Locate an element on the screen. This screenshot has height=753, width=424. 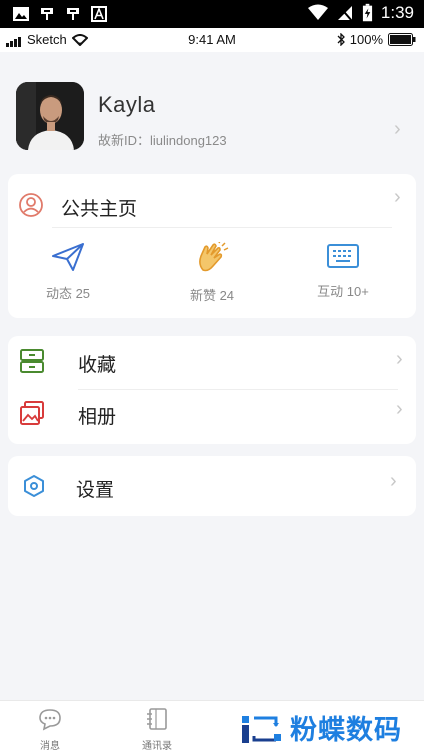
battery-percent: 100% is located at coordinates (366, 39).